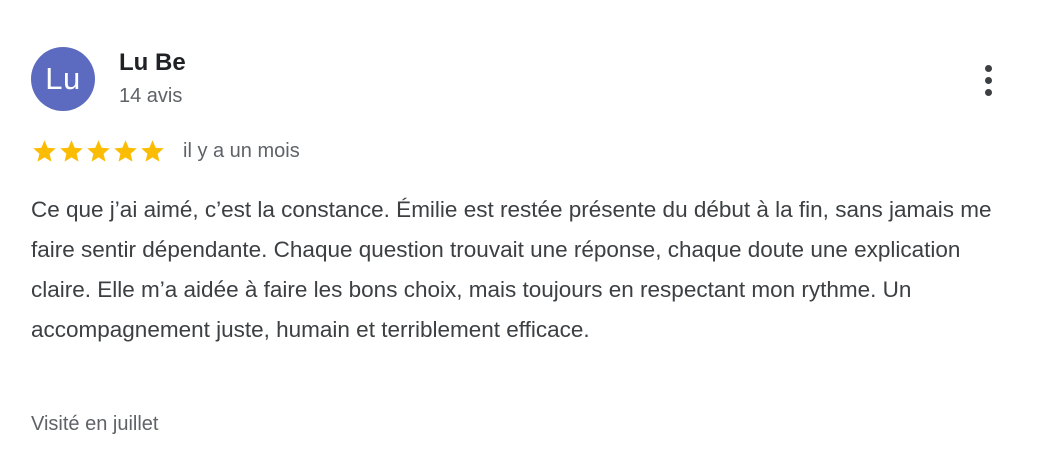 This screenshot has width=1044, height=468. Describe the element at coordinates (95, 424) in the screenshot. I see `visit-date: Visité en juillet` at that location.